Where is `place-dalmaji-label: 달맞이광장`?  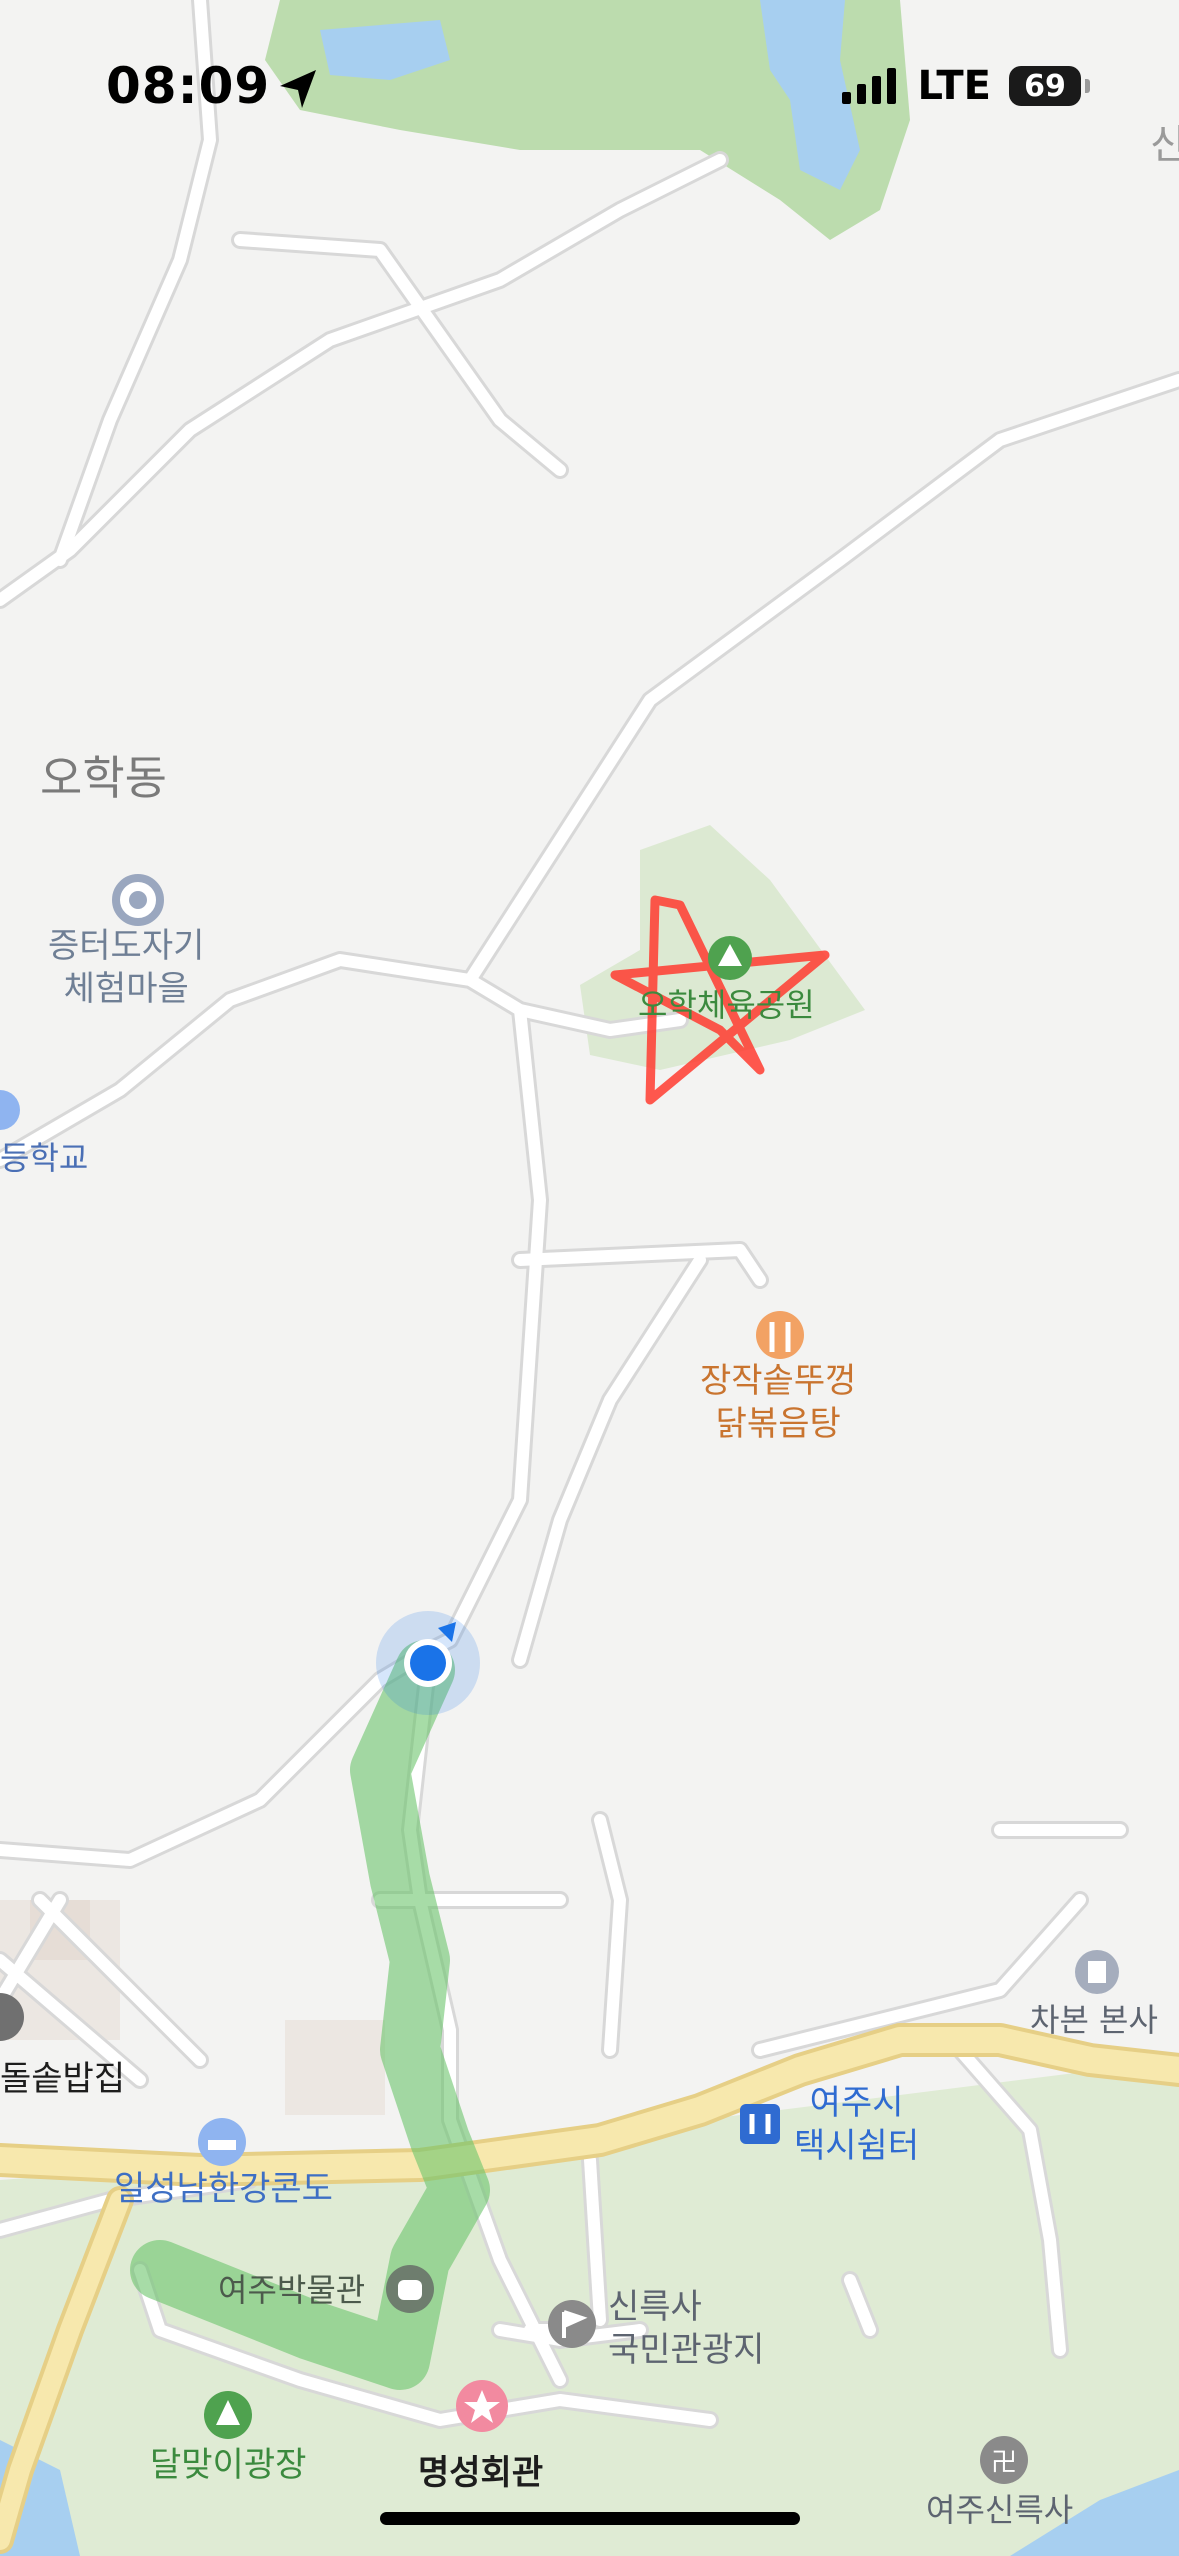
place-dalmaji-label: 달맞이광장 is located at coordinates (228, 2465).